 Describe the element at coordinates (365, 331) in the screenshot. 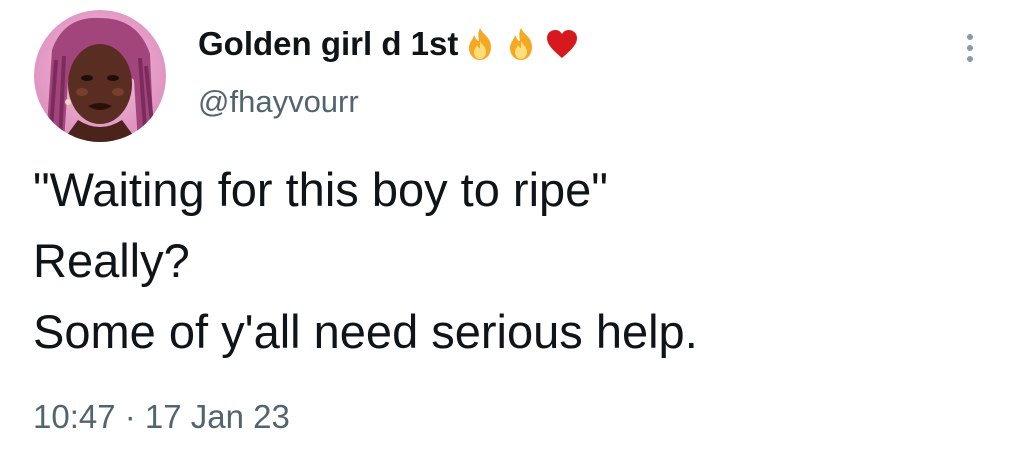

I see `tweet-text-line: Some of y'all need serious help.` at that location.